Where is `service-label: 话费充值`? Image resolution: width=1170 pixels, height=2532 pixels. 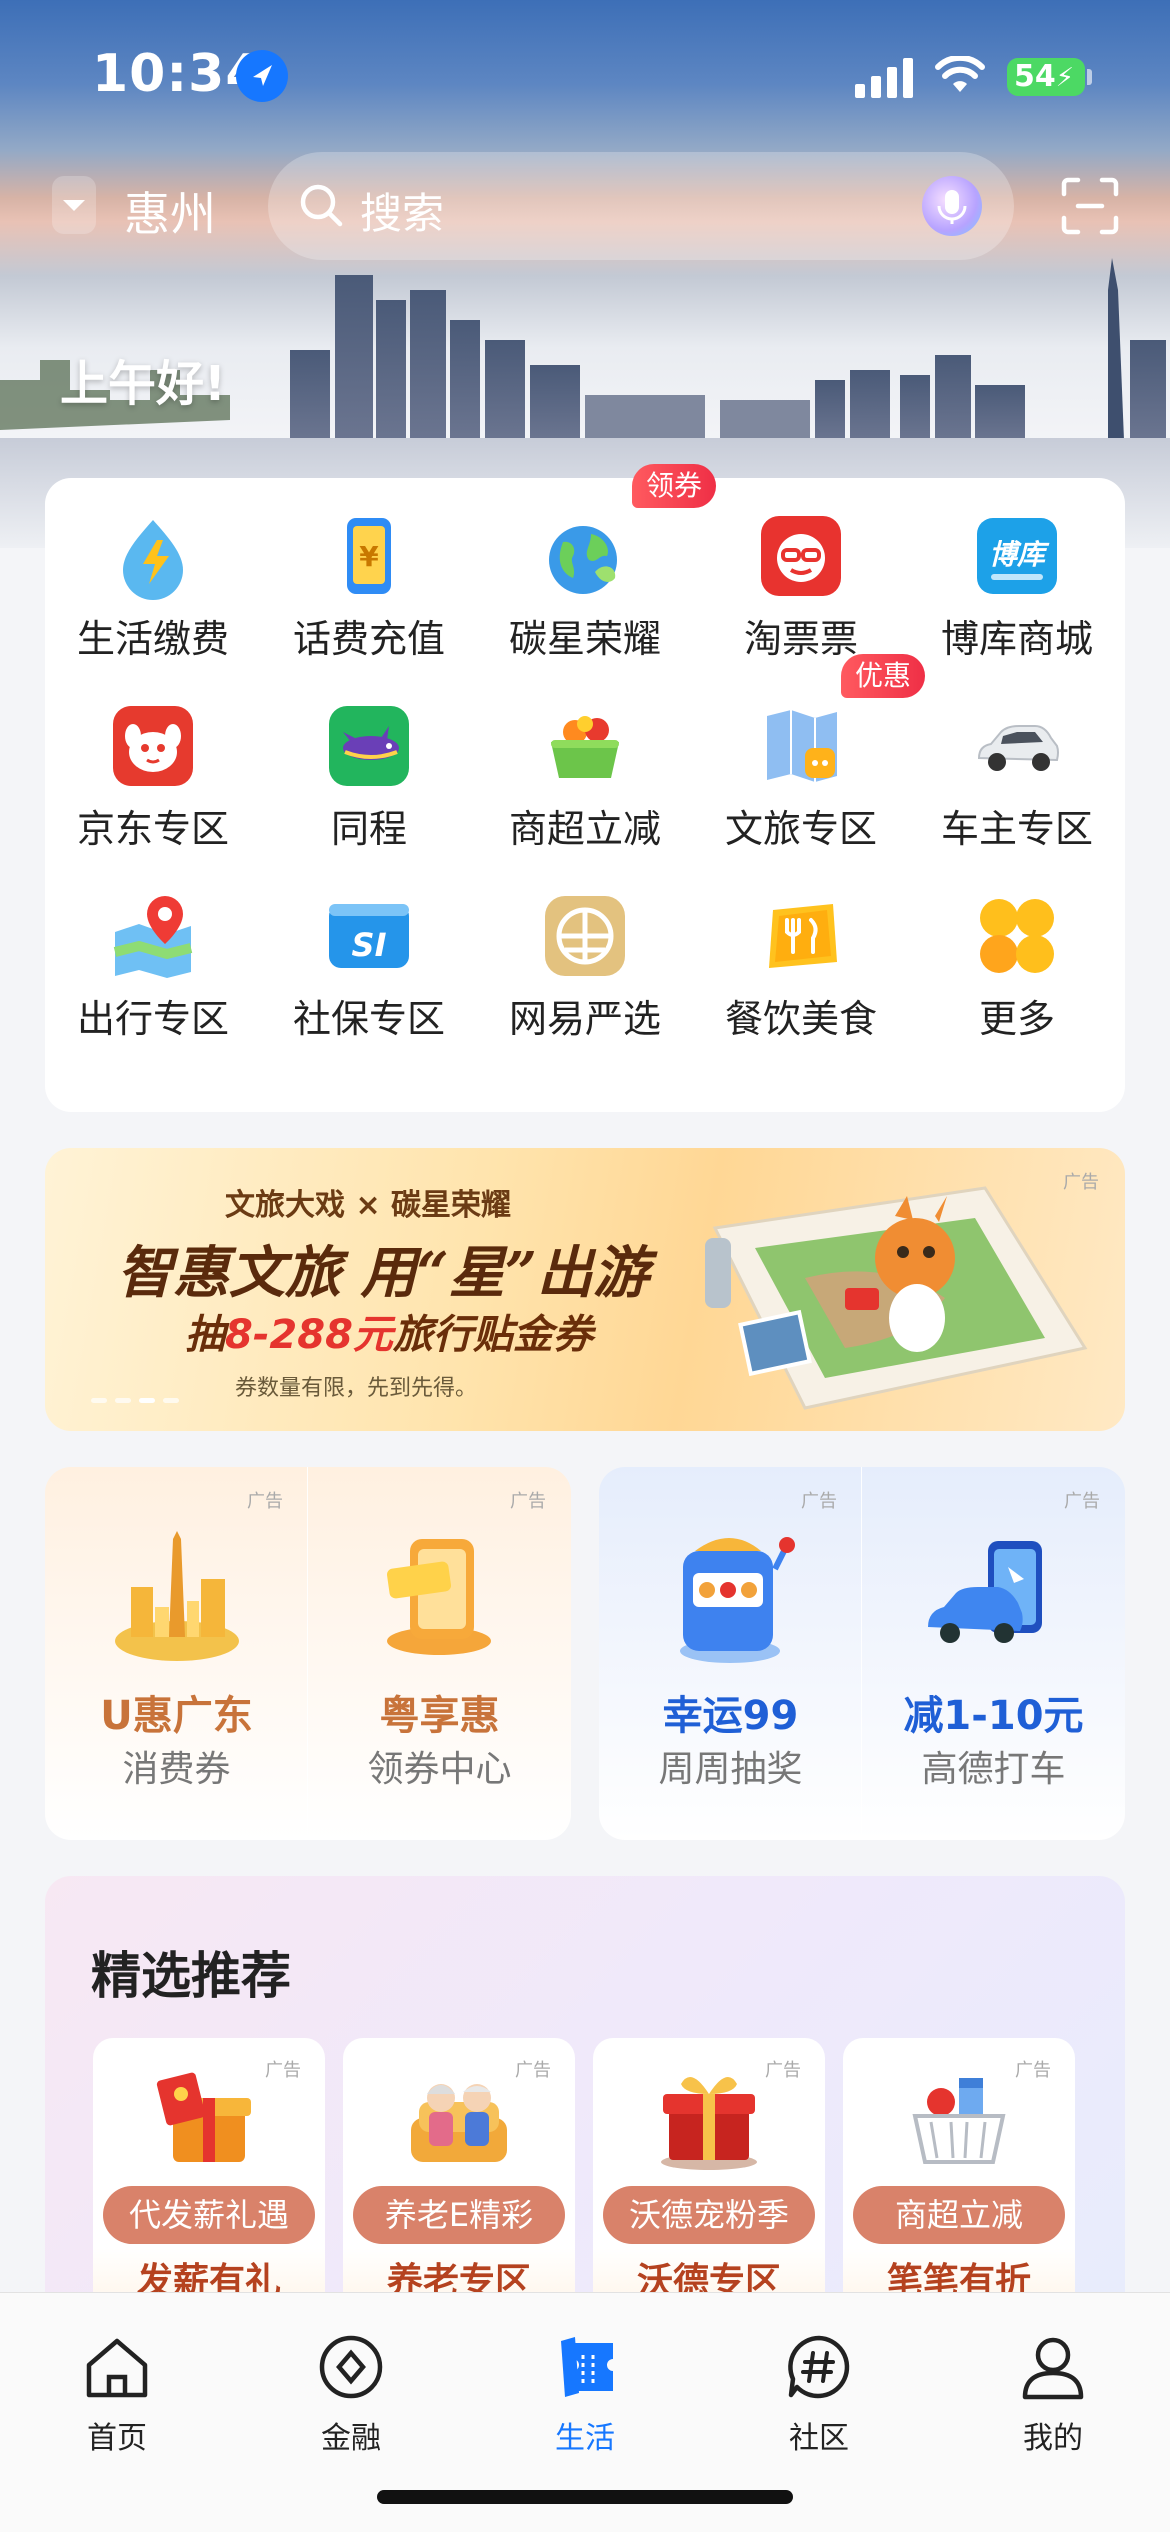 service-label: 话费充值 is located at coordinates (368, 639).